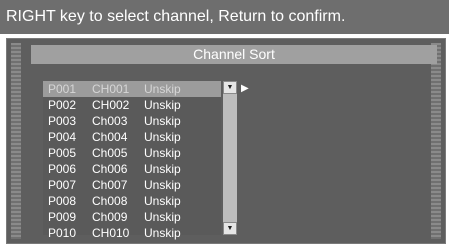 This screenshot has height=246, width=449. What do you see at coordinates (111, 105) in the screenshot?
I see `channel-name: CH002` at bounding box center [111, 105].